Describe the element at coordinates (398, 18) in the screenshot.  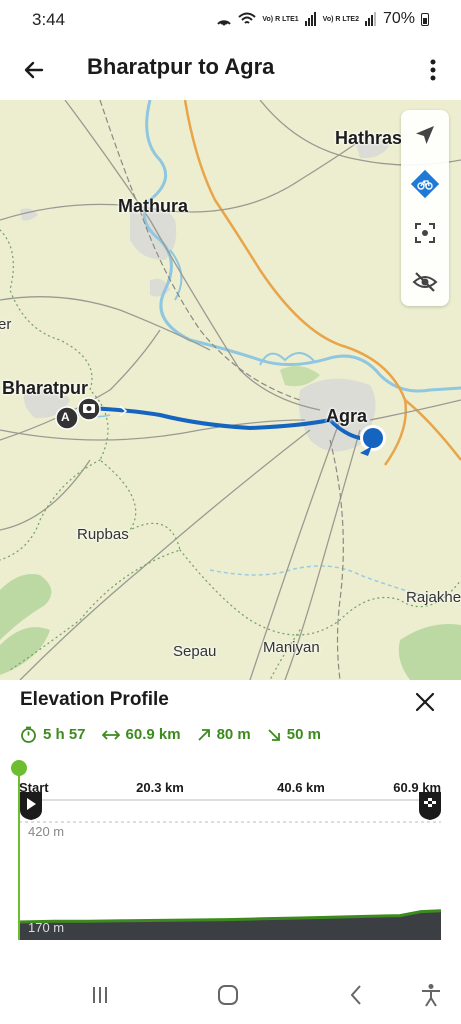
I see `battery-percent: 70%` at that location.